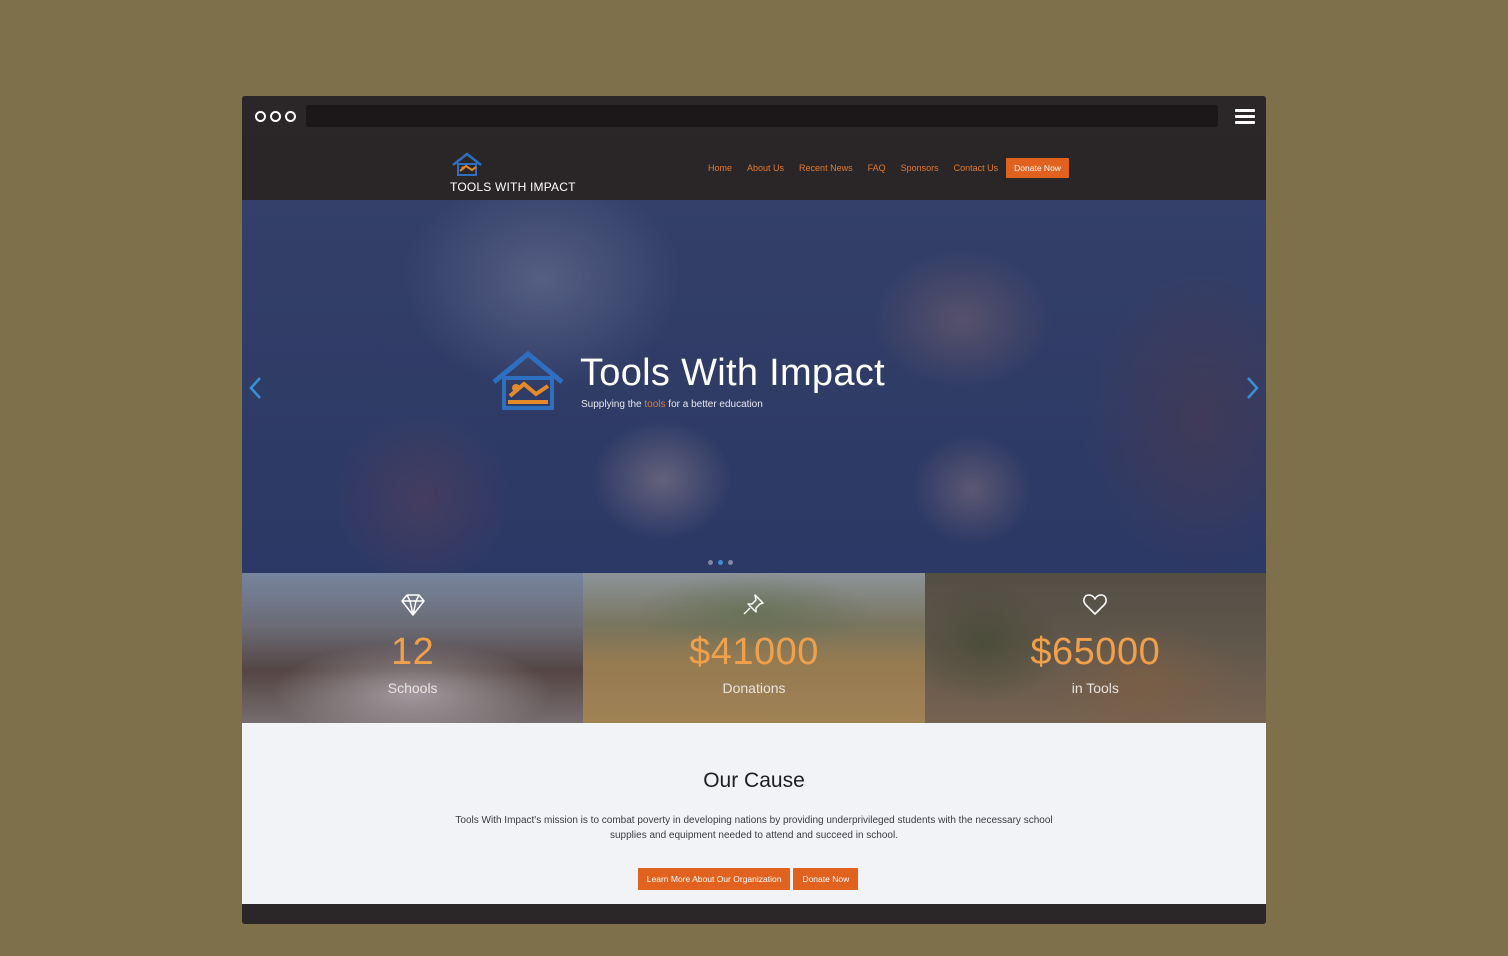 This screenshot has height=956, width=1508. Describe the element at coordinates (826, 879) in the screenshot. I see `donate-now-button: Donate Now` at that location.